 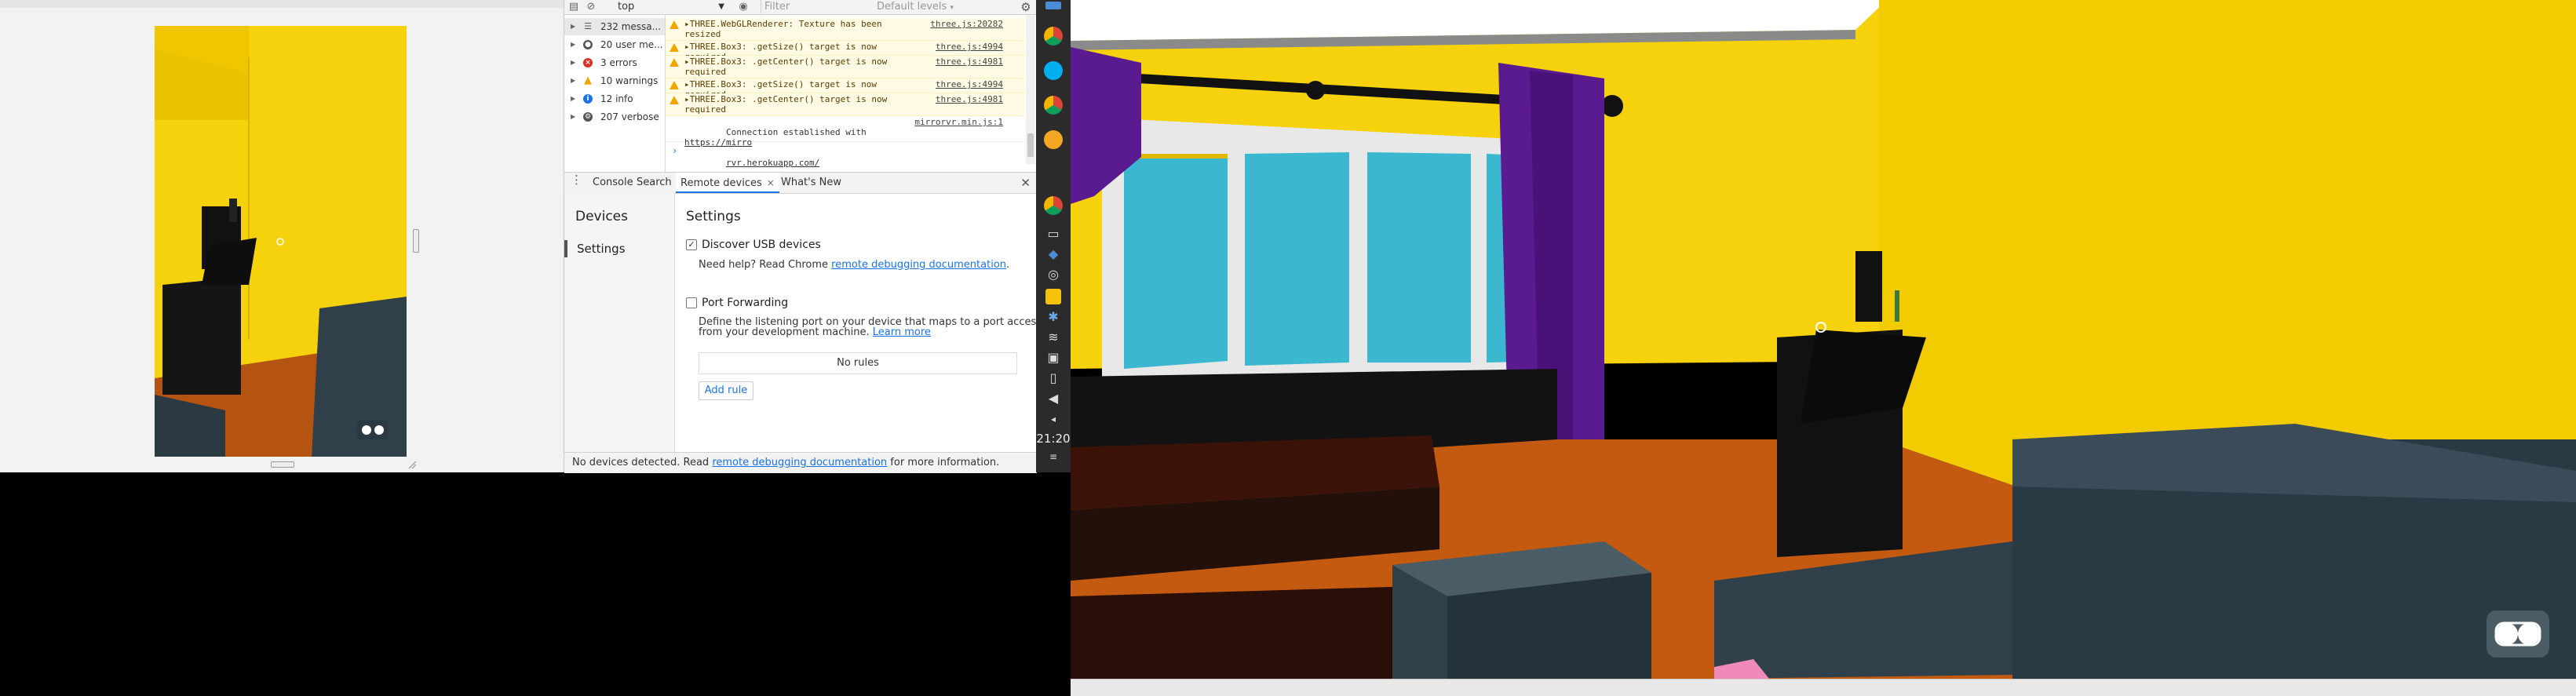 What do you see at coordinates (771, 182) in the screenshot?
I see `close-icon: ×` at bounding box center [771, 182].